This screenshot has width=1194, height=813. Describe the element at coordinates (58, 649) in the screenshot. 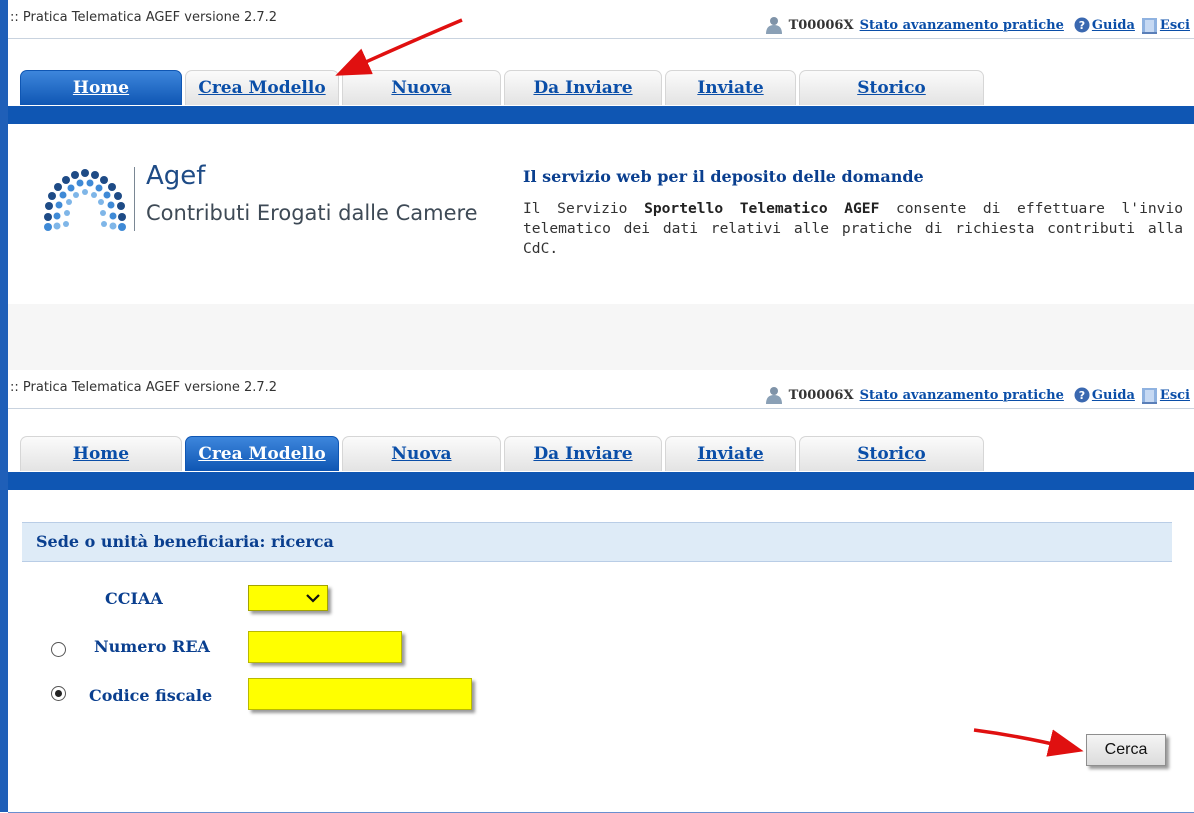

I see `rea-radio` at that location.